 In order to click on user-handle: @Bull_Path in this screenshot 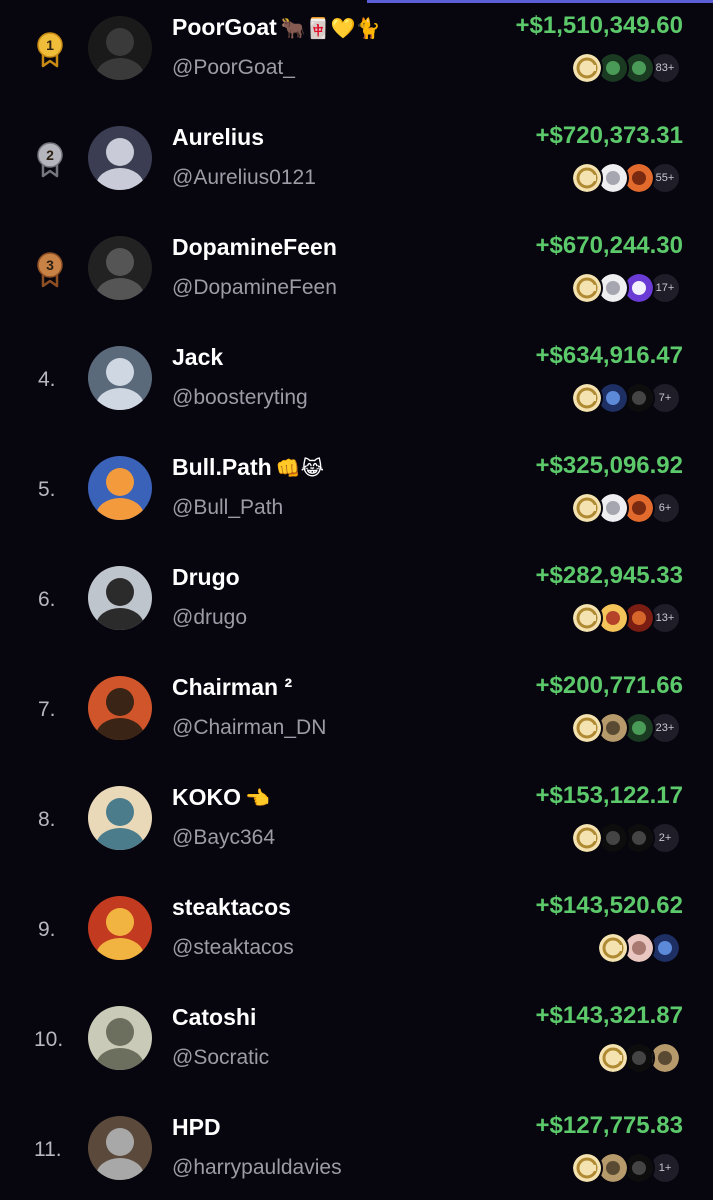, I will do `click(227, 508)`.